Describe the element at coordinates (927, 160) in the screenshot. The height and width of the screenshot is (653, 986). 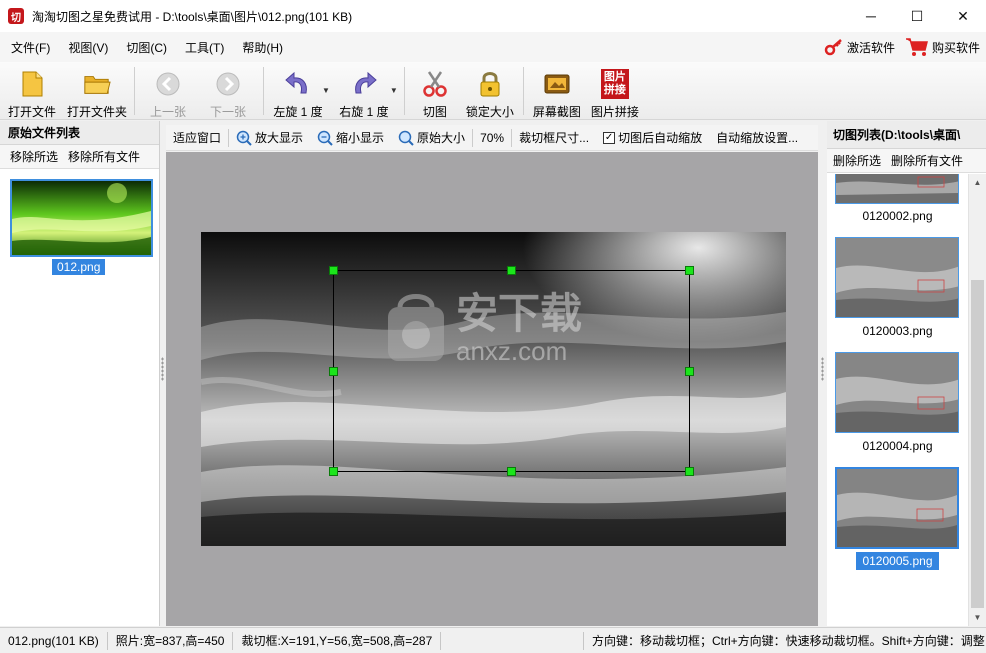
I see `delete-all-files-link: 删除所有文件` at that location.